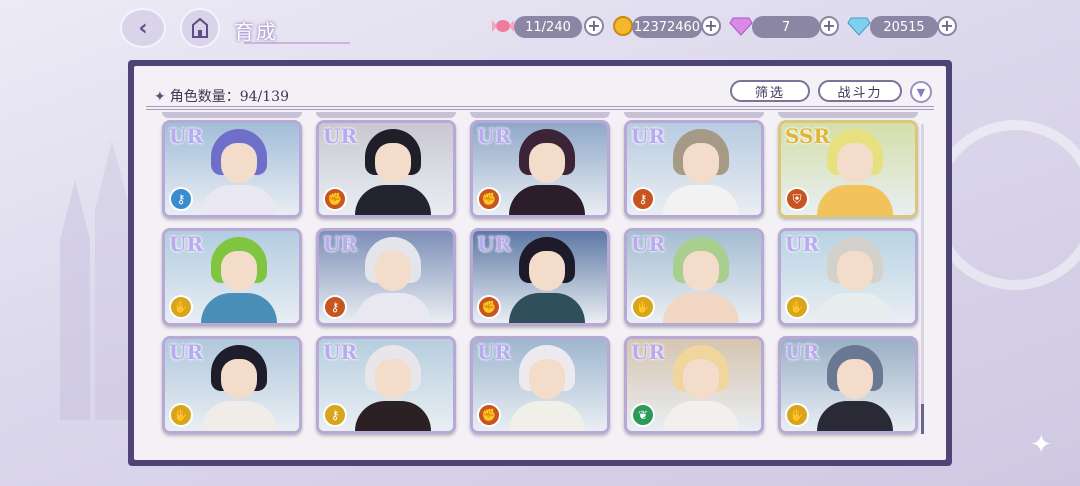  What do you see at coordinates (904, 27) in the screenshot?
I see `blue-gem-counter: 20515` at bounding box center [904, 27].